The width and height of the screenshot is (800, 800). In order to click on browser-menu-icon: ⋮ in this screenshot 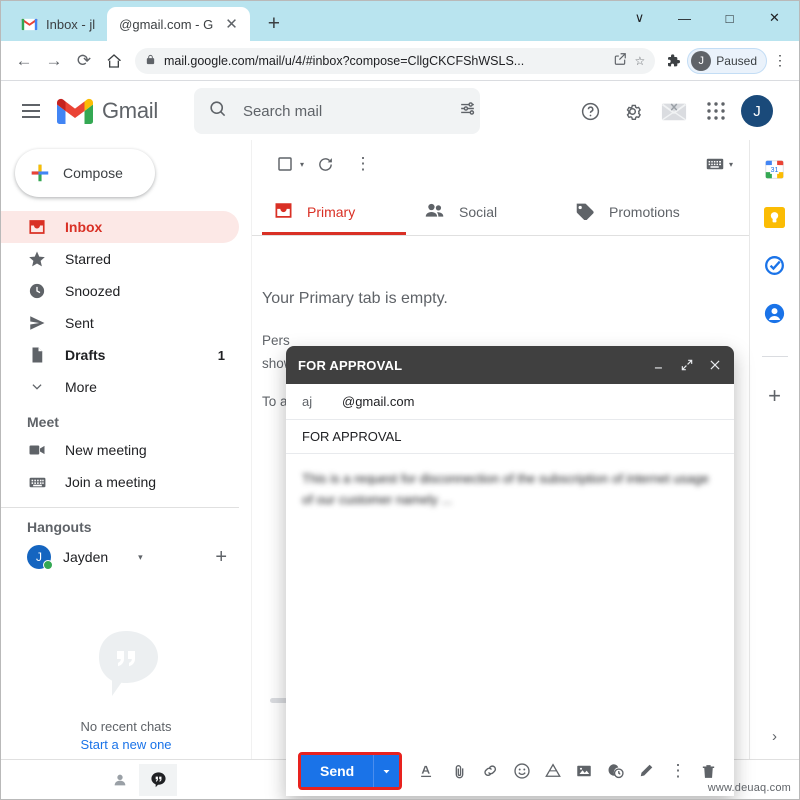, I will do `click(780, 61)`.